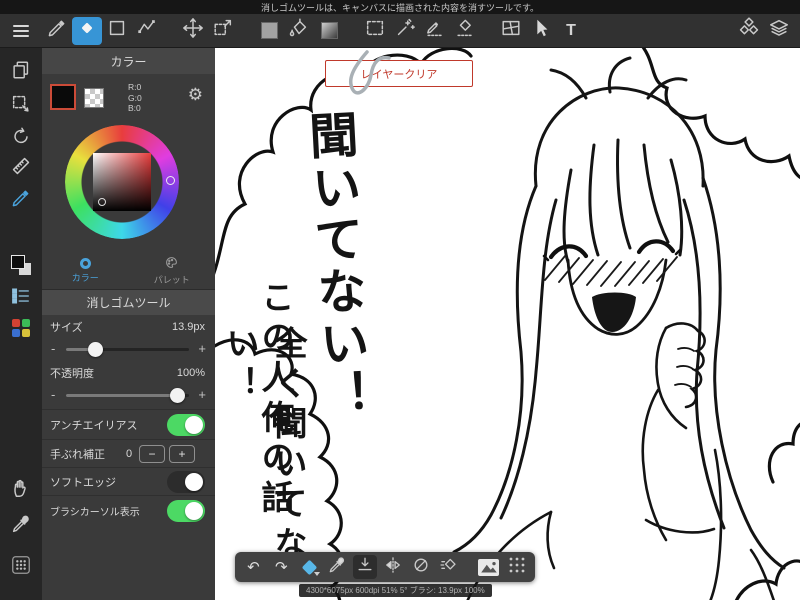 This screenshot has height=600, width=800. Describe the element at coordinates (21, 298) in the screenshot. I see `layer-list-button` at that location.